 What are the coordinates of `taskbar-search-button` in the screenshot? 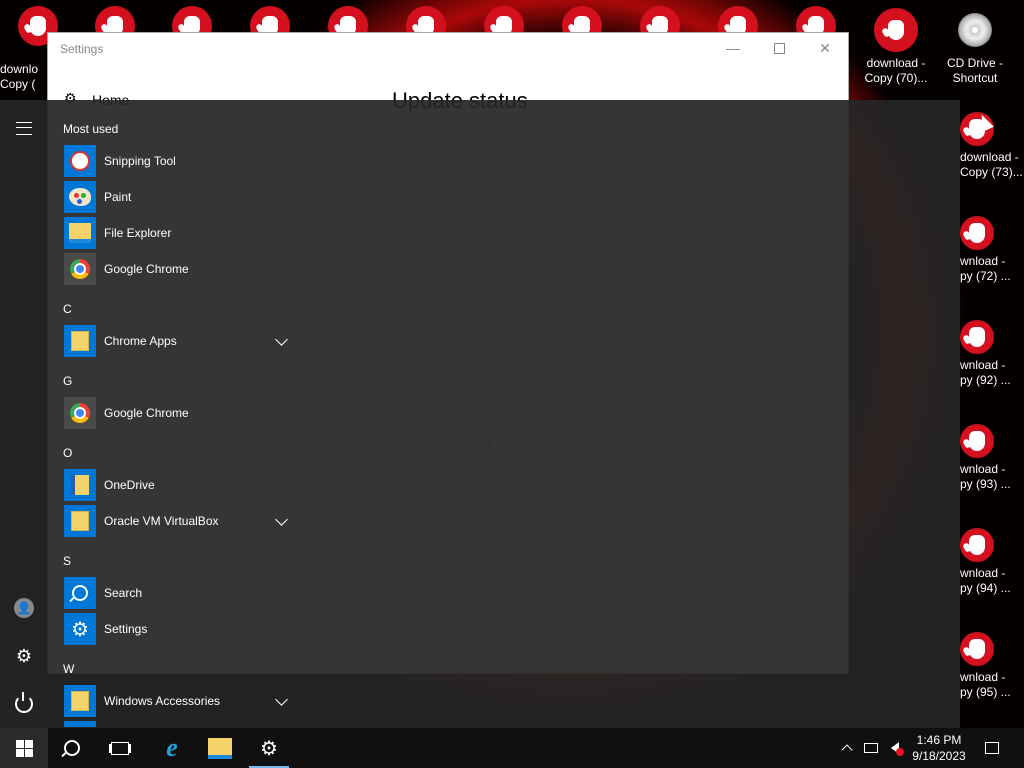 It's located at (72, 748).